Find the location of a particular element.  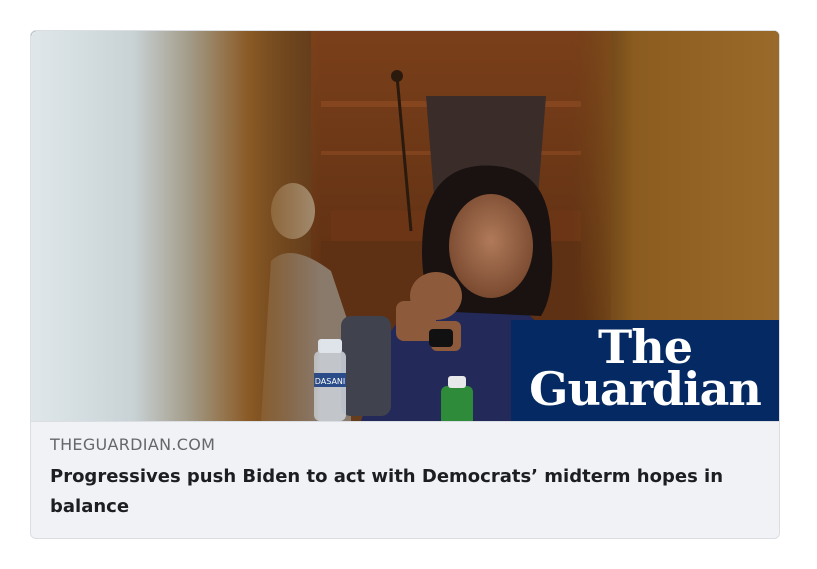

guardian-logo-text: The Guardian is located at coordinates (645, 370).